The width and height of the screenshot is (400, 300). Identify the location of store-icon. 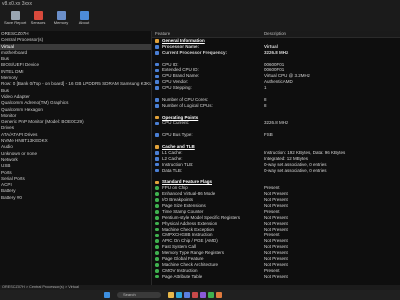
(187, 295).